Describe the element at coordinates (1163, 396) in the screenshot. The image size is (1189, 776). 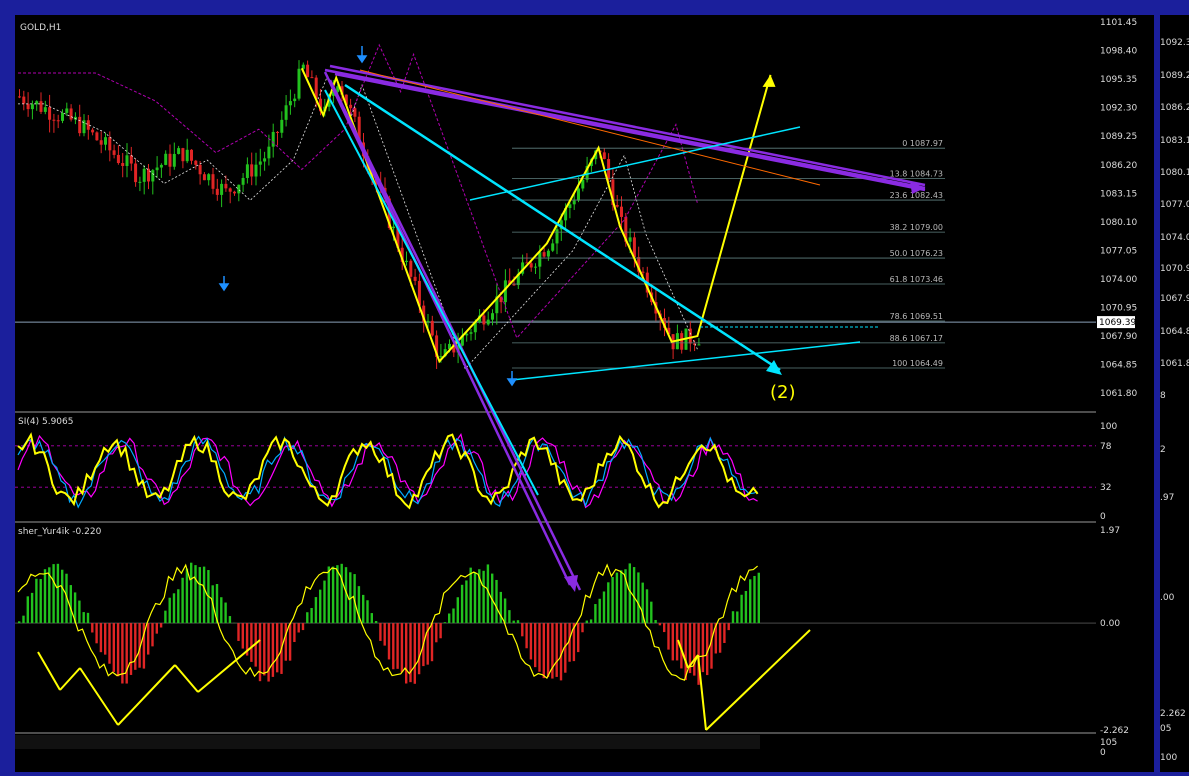
I see `right-strip-label: 8` at that location.